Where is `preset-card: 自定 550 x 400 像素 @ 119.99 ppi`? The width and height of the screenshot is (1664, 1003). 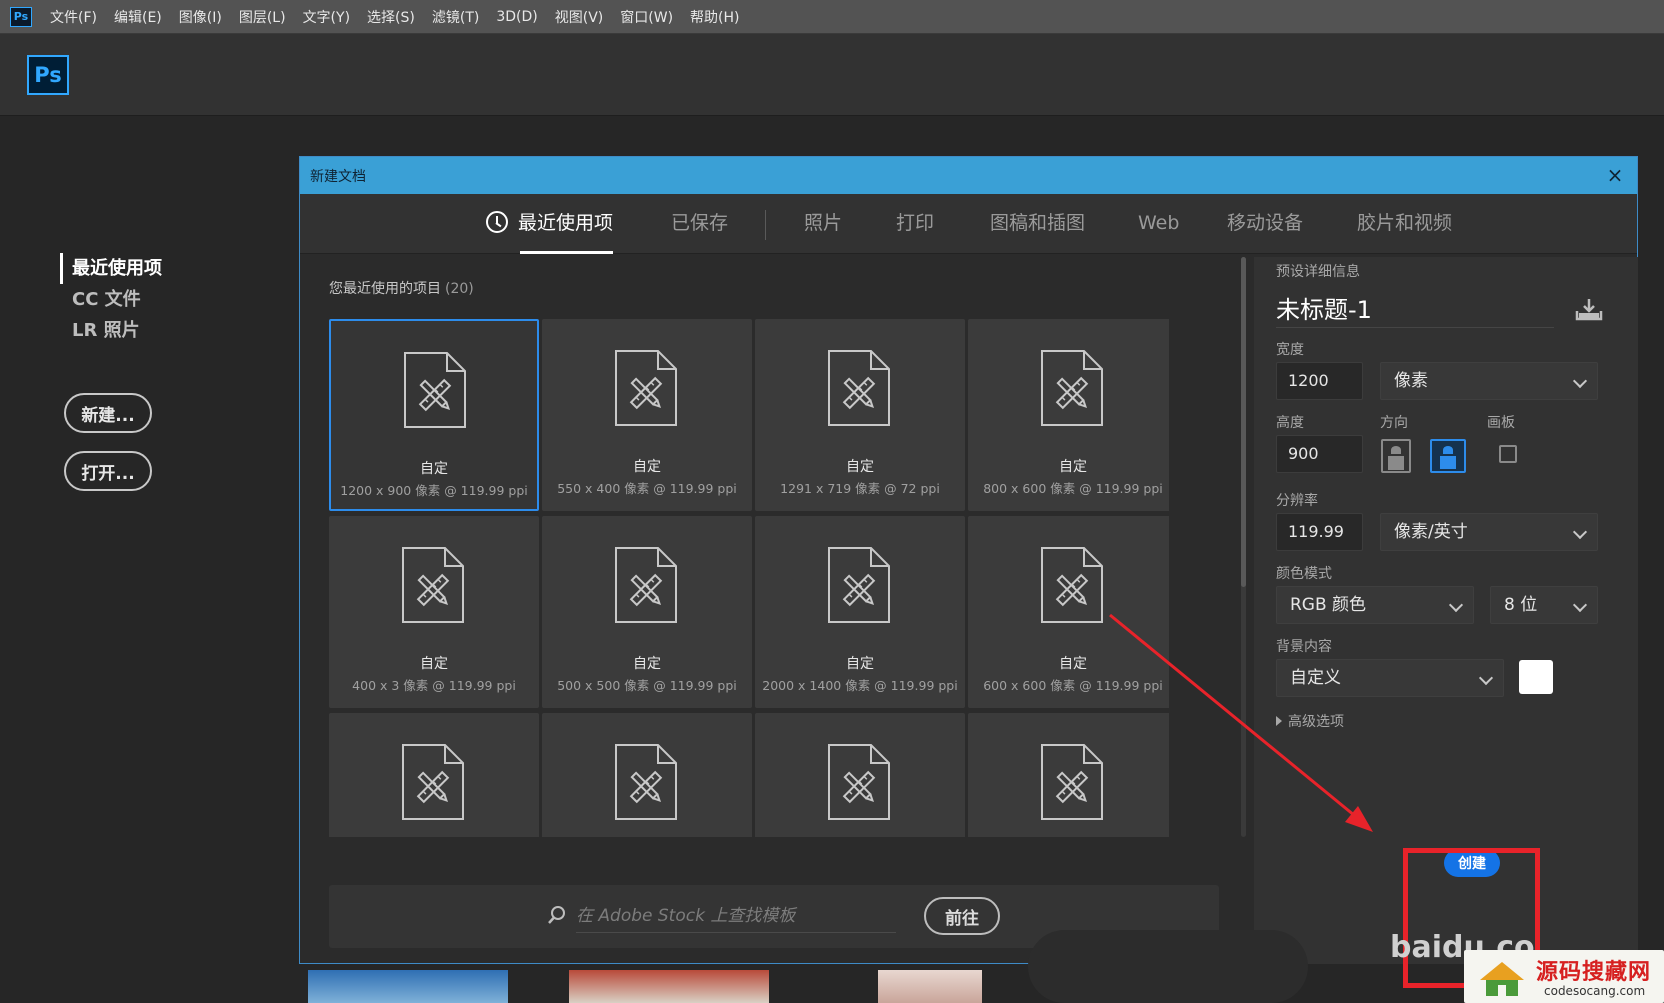 preset-card: 自定 550 x 400 像素 @ 119.99 ppi is located at coordinates (647, 415).